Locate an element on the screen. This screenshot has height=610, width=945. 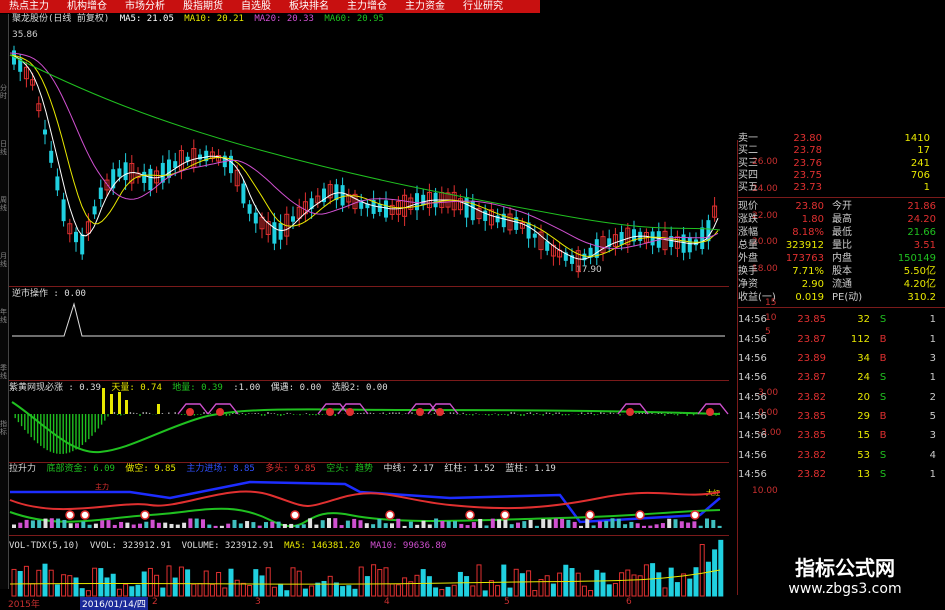
watermark-title: 指标公式网 is located at coordinates (845, 568).